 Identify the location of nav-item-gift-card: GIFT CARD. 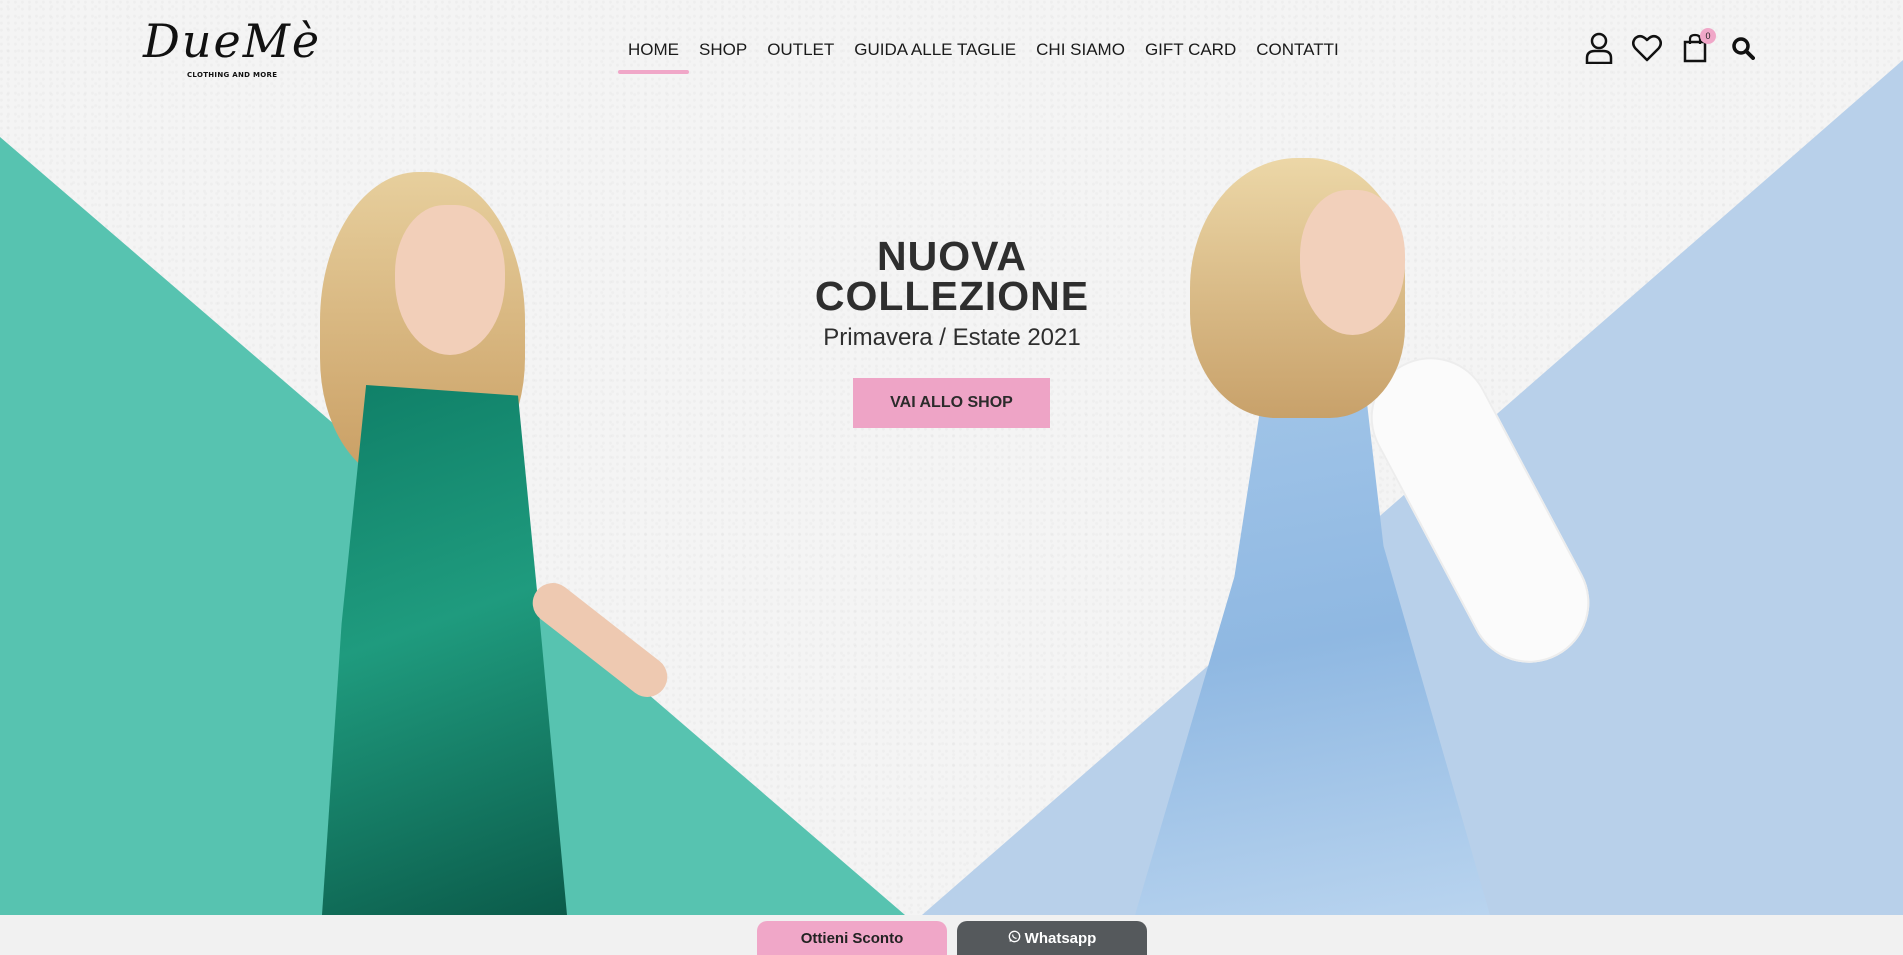
(1190, 55).